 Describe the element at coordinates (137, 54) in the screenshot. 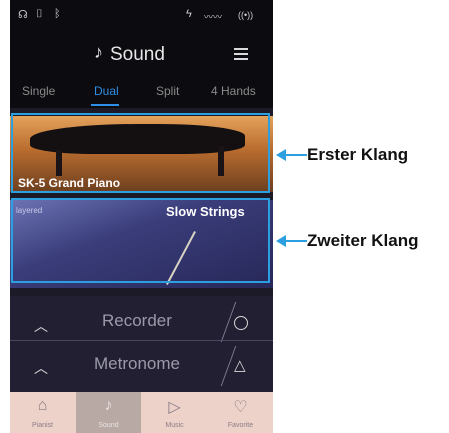

I see `page-title: Sound` at that location.